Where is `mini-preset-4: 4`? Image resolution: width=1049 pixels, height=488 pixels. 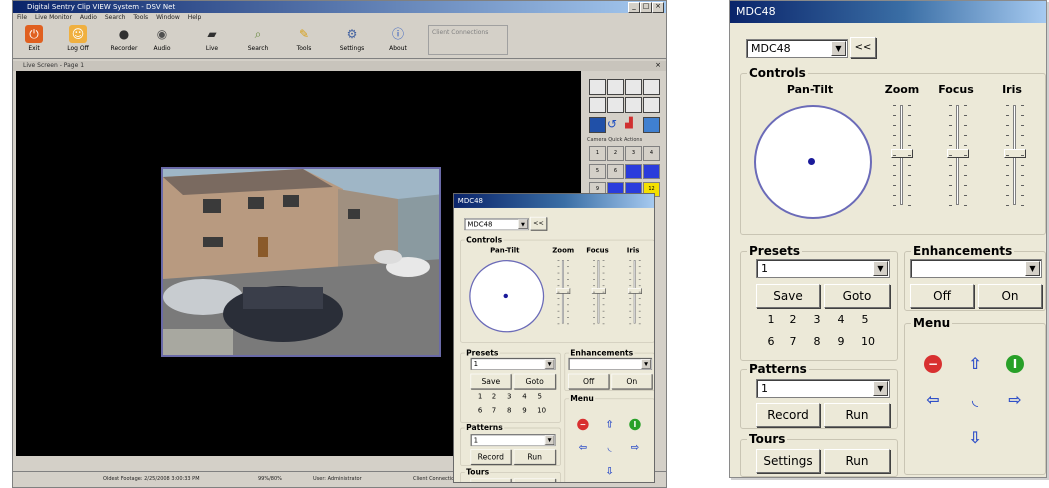 mini-preset-4: 4 is located at coordinates (524, 396).